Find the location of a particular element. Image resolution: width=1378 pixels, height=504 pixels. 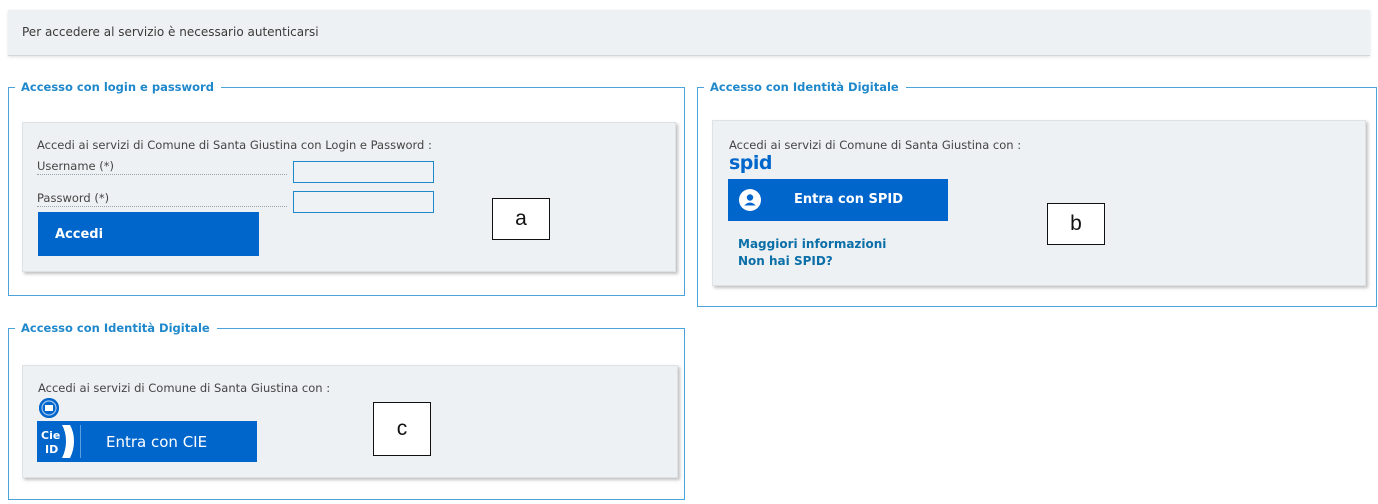

annotation-c: c is located at coordinates (402, 429).